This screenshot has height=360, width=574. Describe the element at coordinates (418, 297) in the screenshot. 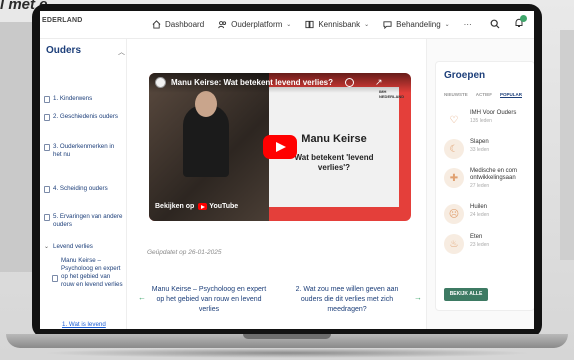

I see `arrow-right-icon: →` at that location.